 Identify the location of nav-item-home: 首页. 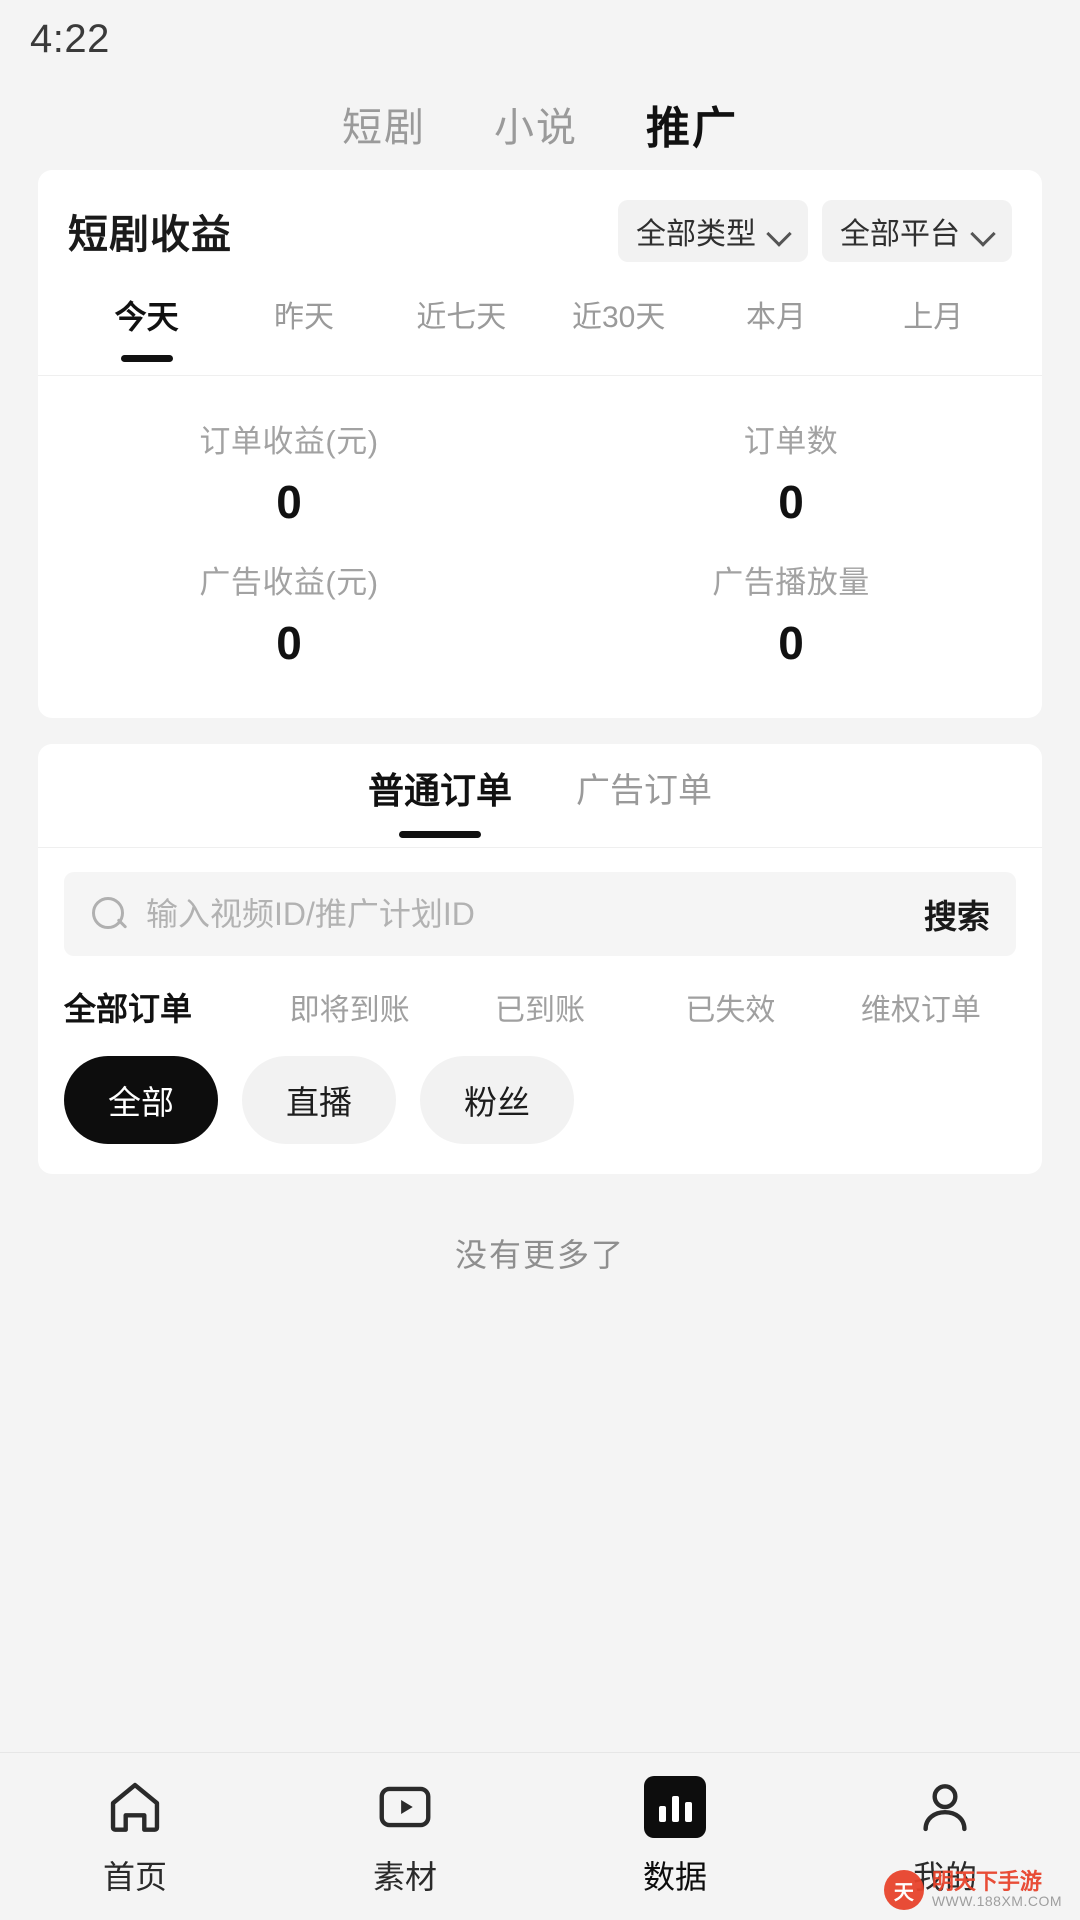
(135, 1837).